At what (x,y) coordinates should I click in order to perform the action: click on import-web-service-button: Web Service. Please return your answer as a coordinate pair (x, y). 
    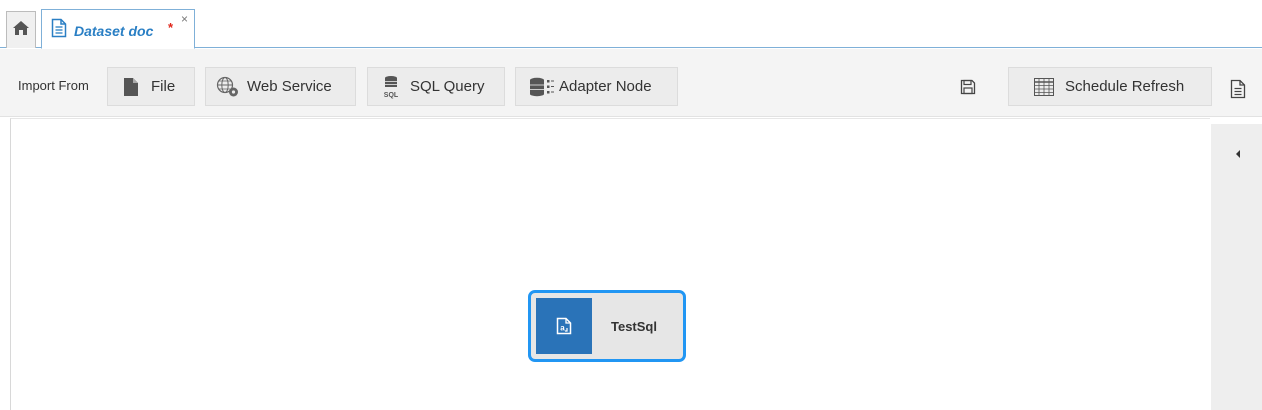
    Looking at the image, I should click on (280, 86).